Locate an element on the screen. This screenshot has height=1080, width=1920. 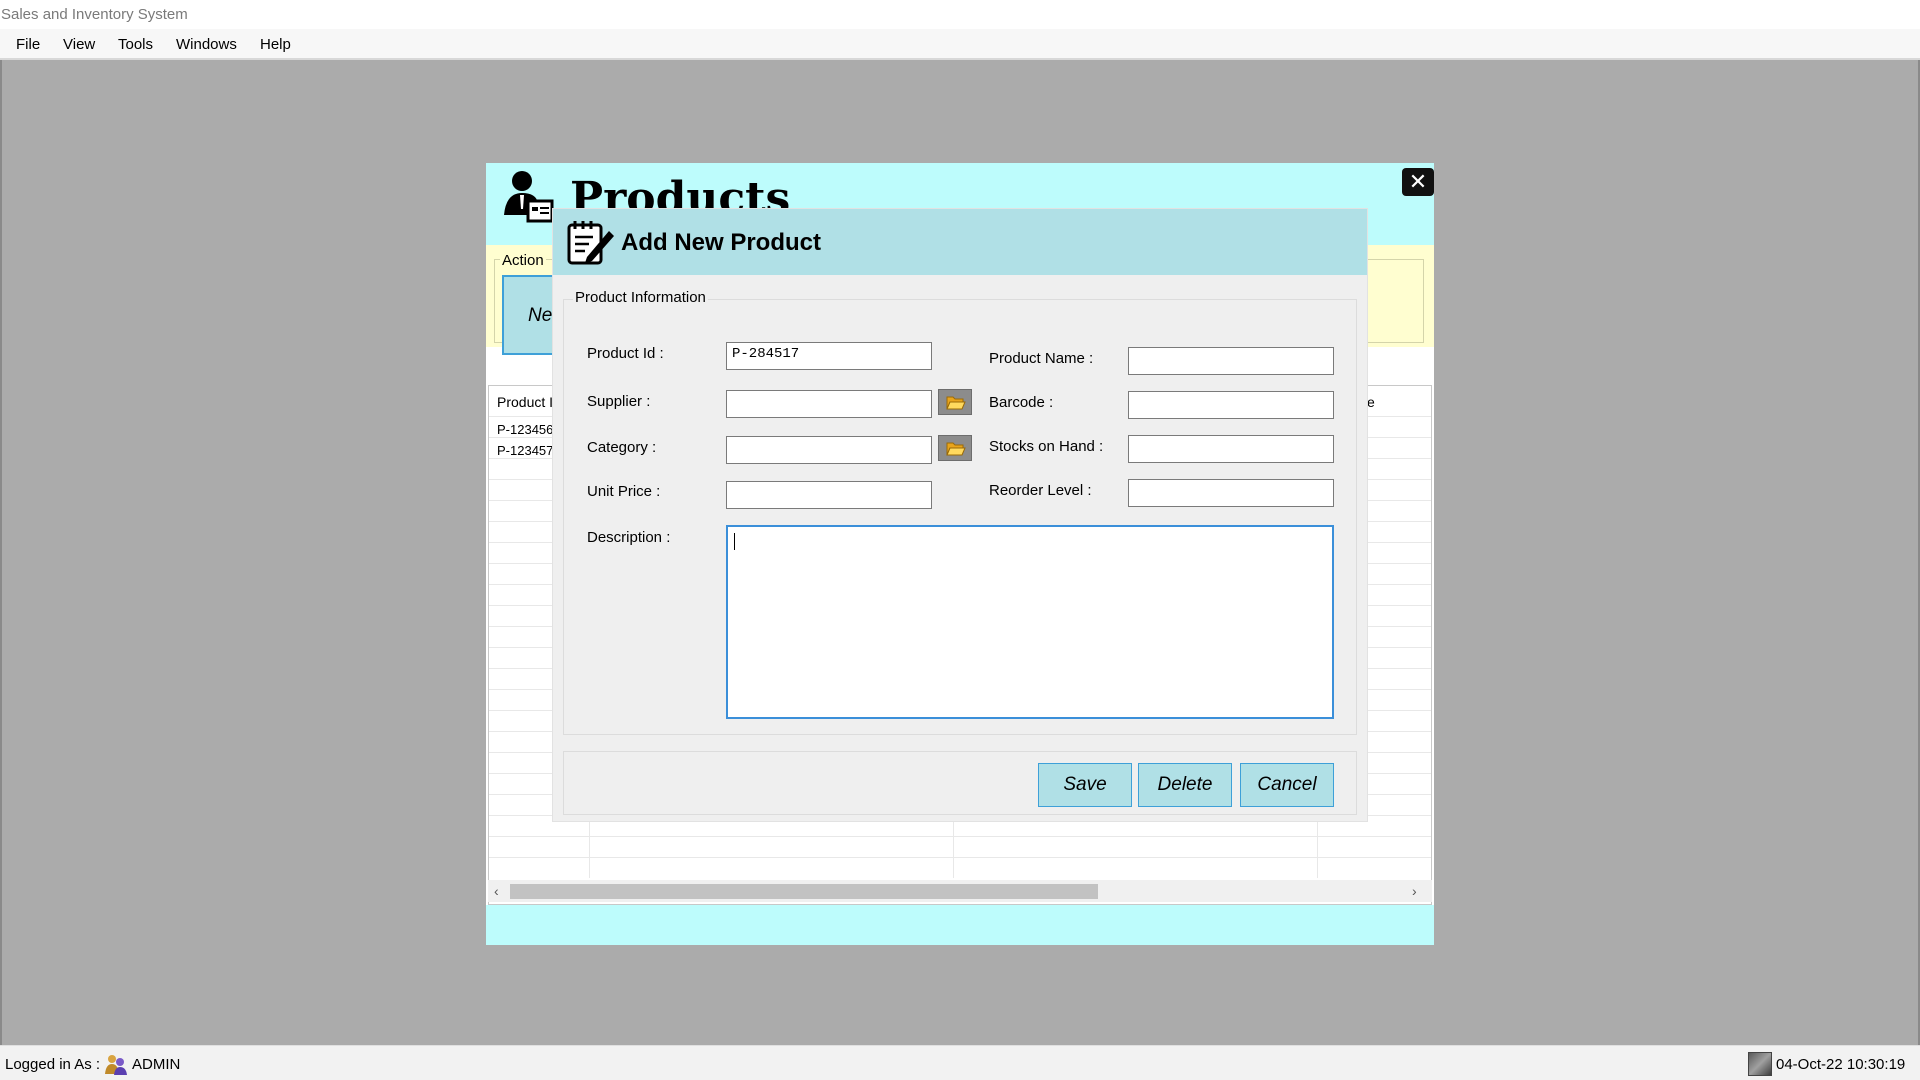
menu-tools: Tools is located at coordinates (135, 44).